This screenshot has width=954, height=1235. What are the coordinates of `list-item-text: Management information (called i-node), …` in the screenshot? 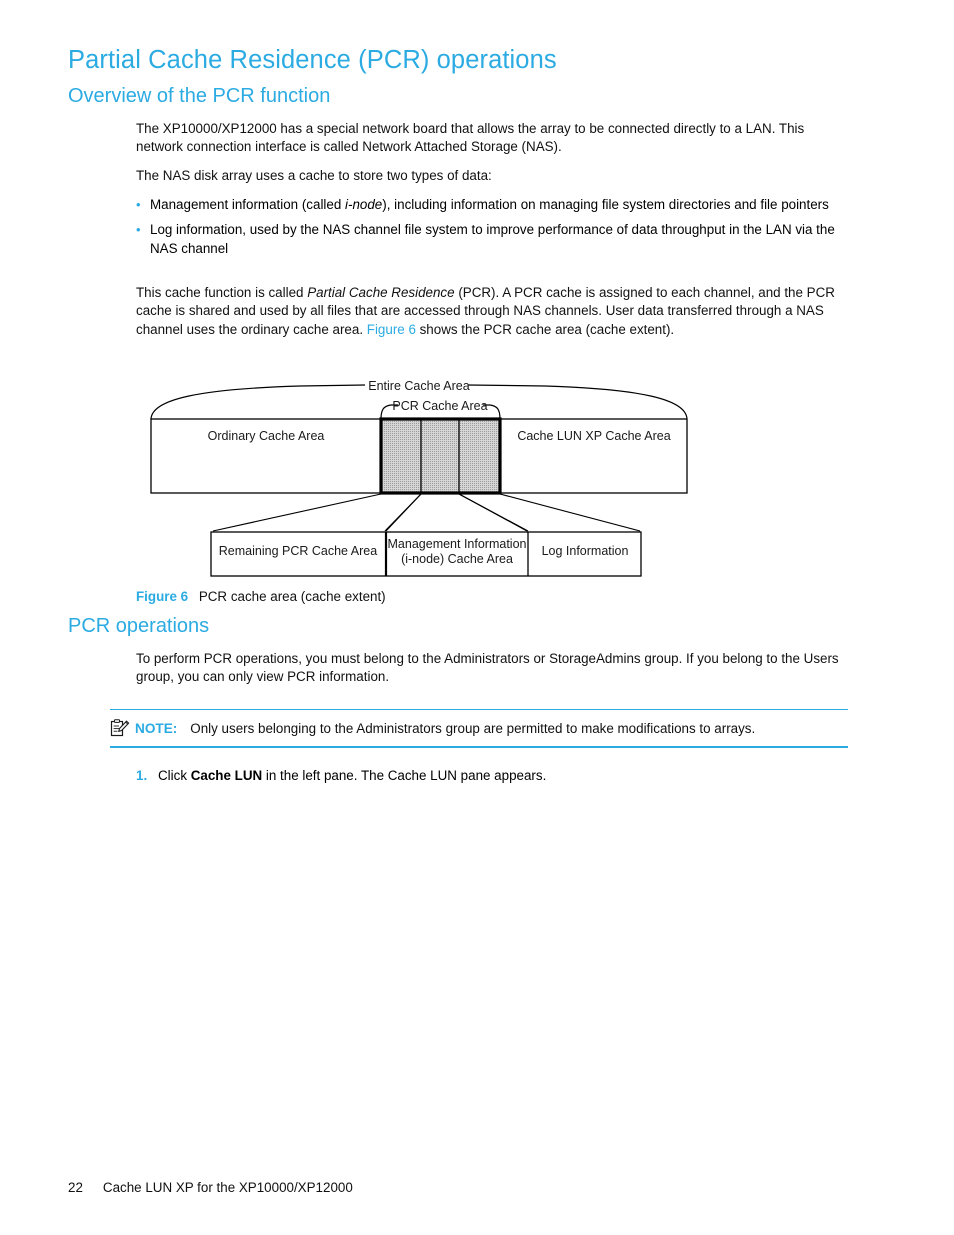 It's located at (501, 205).